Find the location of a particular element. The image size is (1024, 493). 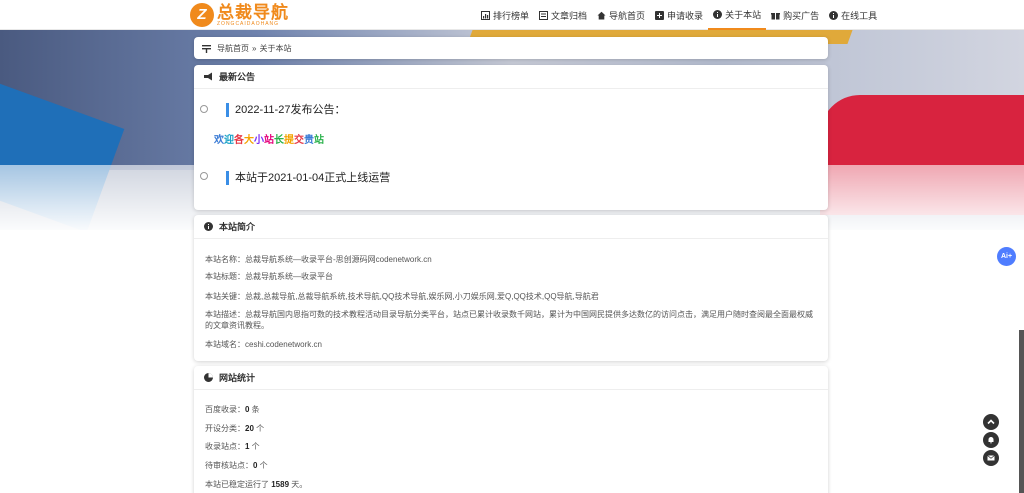

nav-item-1: 文章归档 is located at coordinates (563, 15).